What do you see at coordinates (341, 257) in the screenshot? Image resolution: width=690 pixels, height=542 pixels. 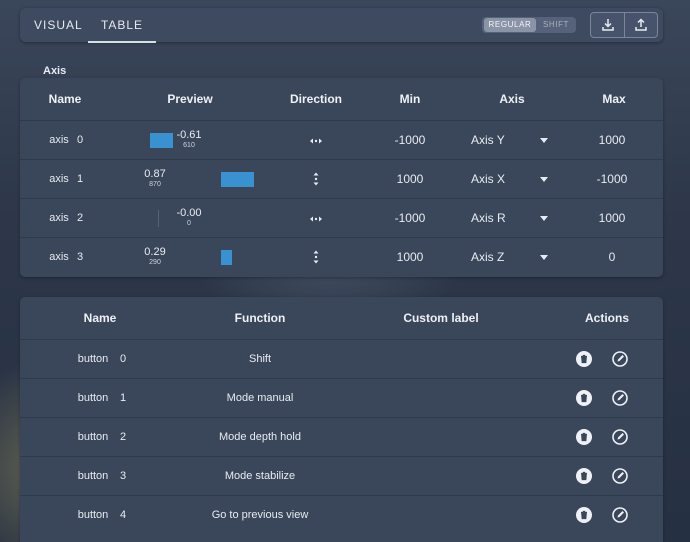 I see `table-row: axis 3 0.29 290 1000 Axis Z 0` at bounding box center [341, 257].